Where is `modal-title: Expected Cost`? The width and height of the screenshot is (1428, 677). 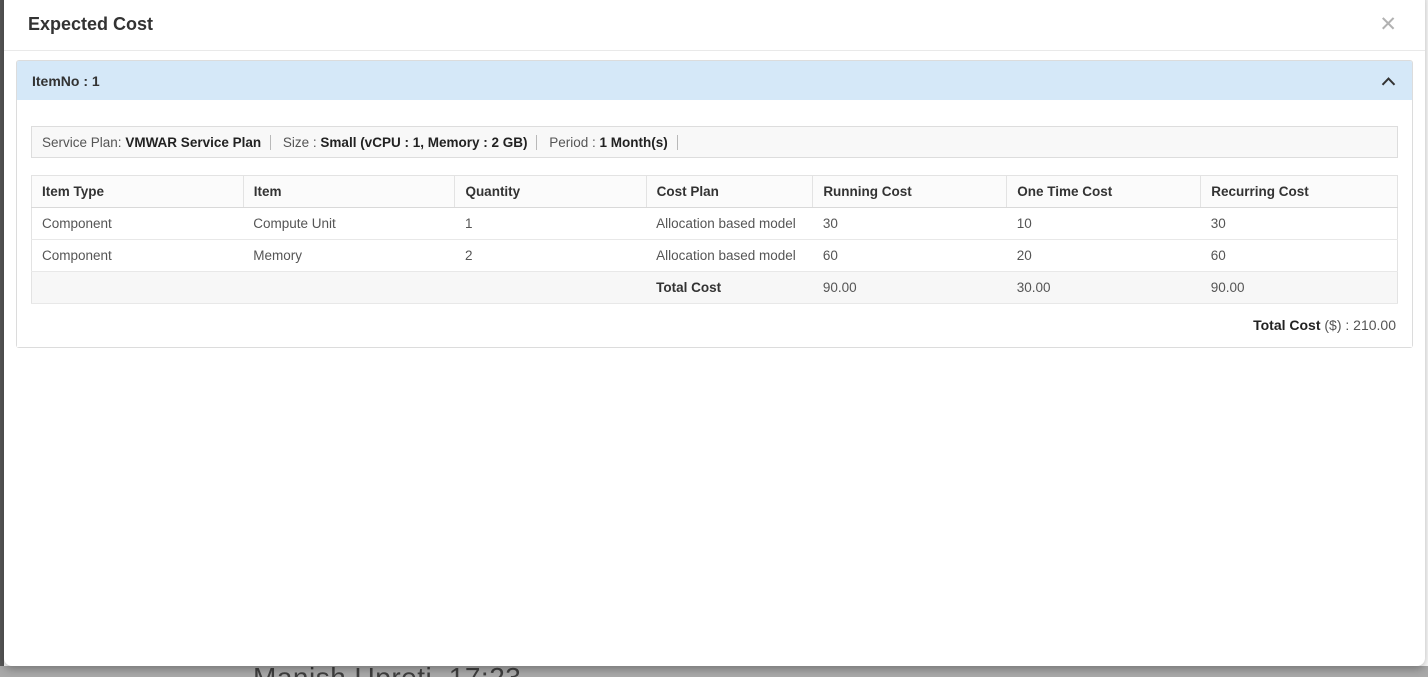 modal-title: Expected Cost is located at coordinates (91, 24).